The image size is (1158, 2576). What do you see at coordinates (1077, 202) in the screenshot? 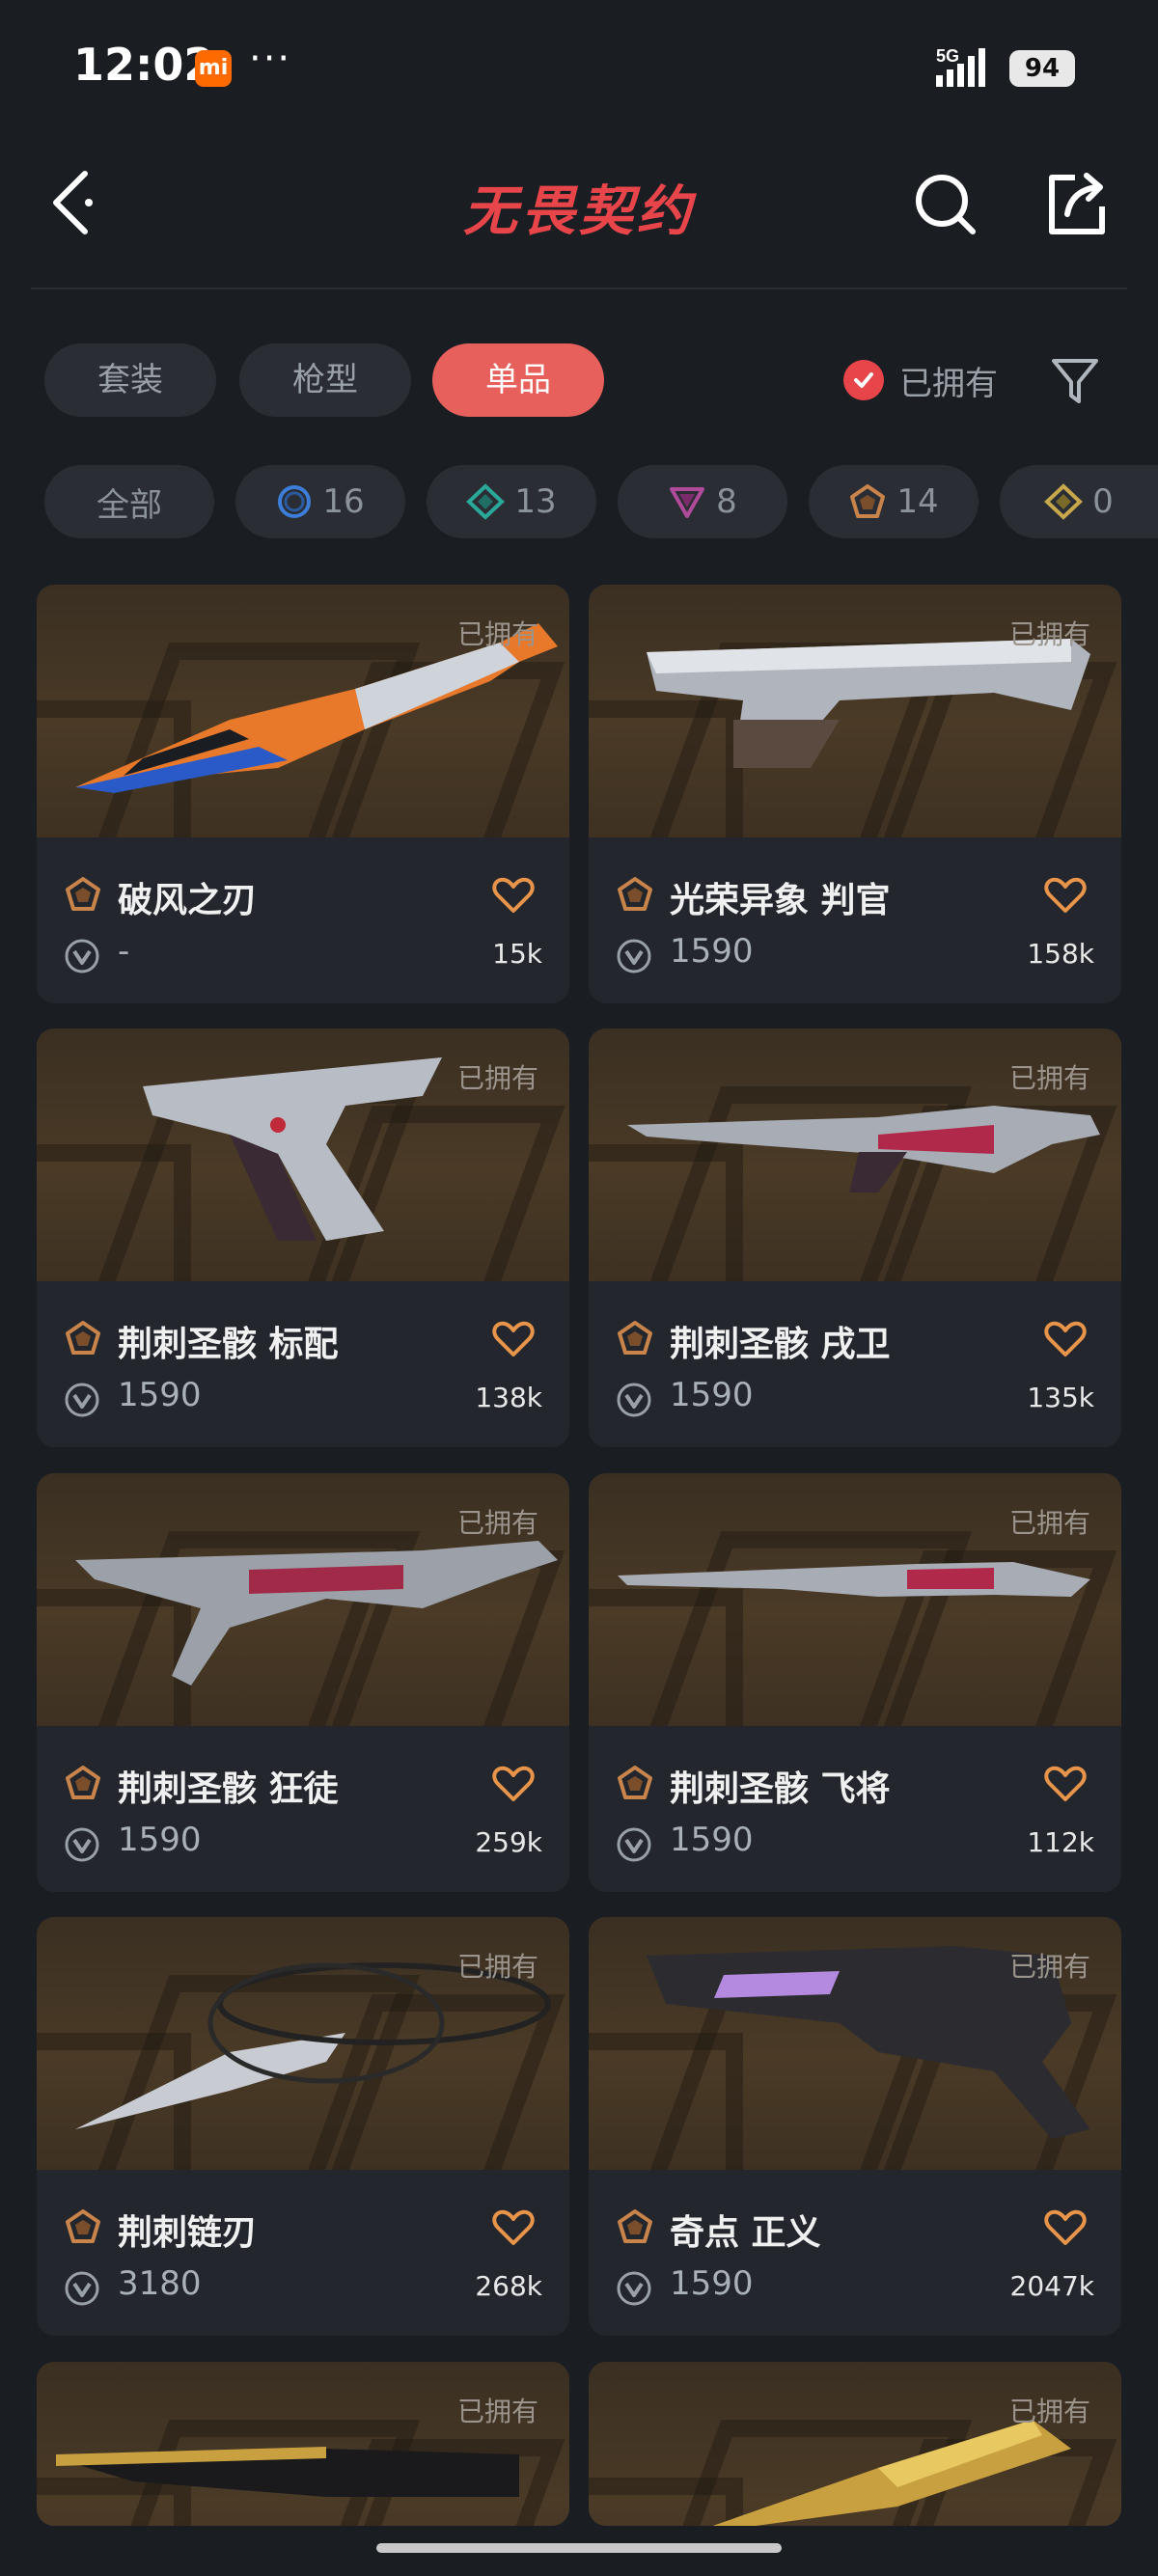
I see `share-icon` at bounding box center [1077, 202].